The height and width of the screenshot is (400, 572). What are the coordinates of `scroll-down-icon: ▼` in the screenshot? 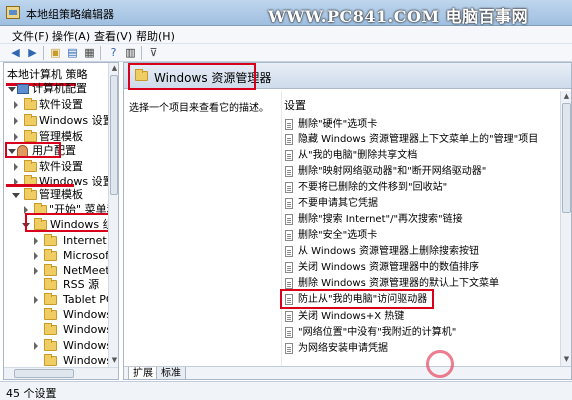 It's located at (114, 360).